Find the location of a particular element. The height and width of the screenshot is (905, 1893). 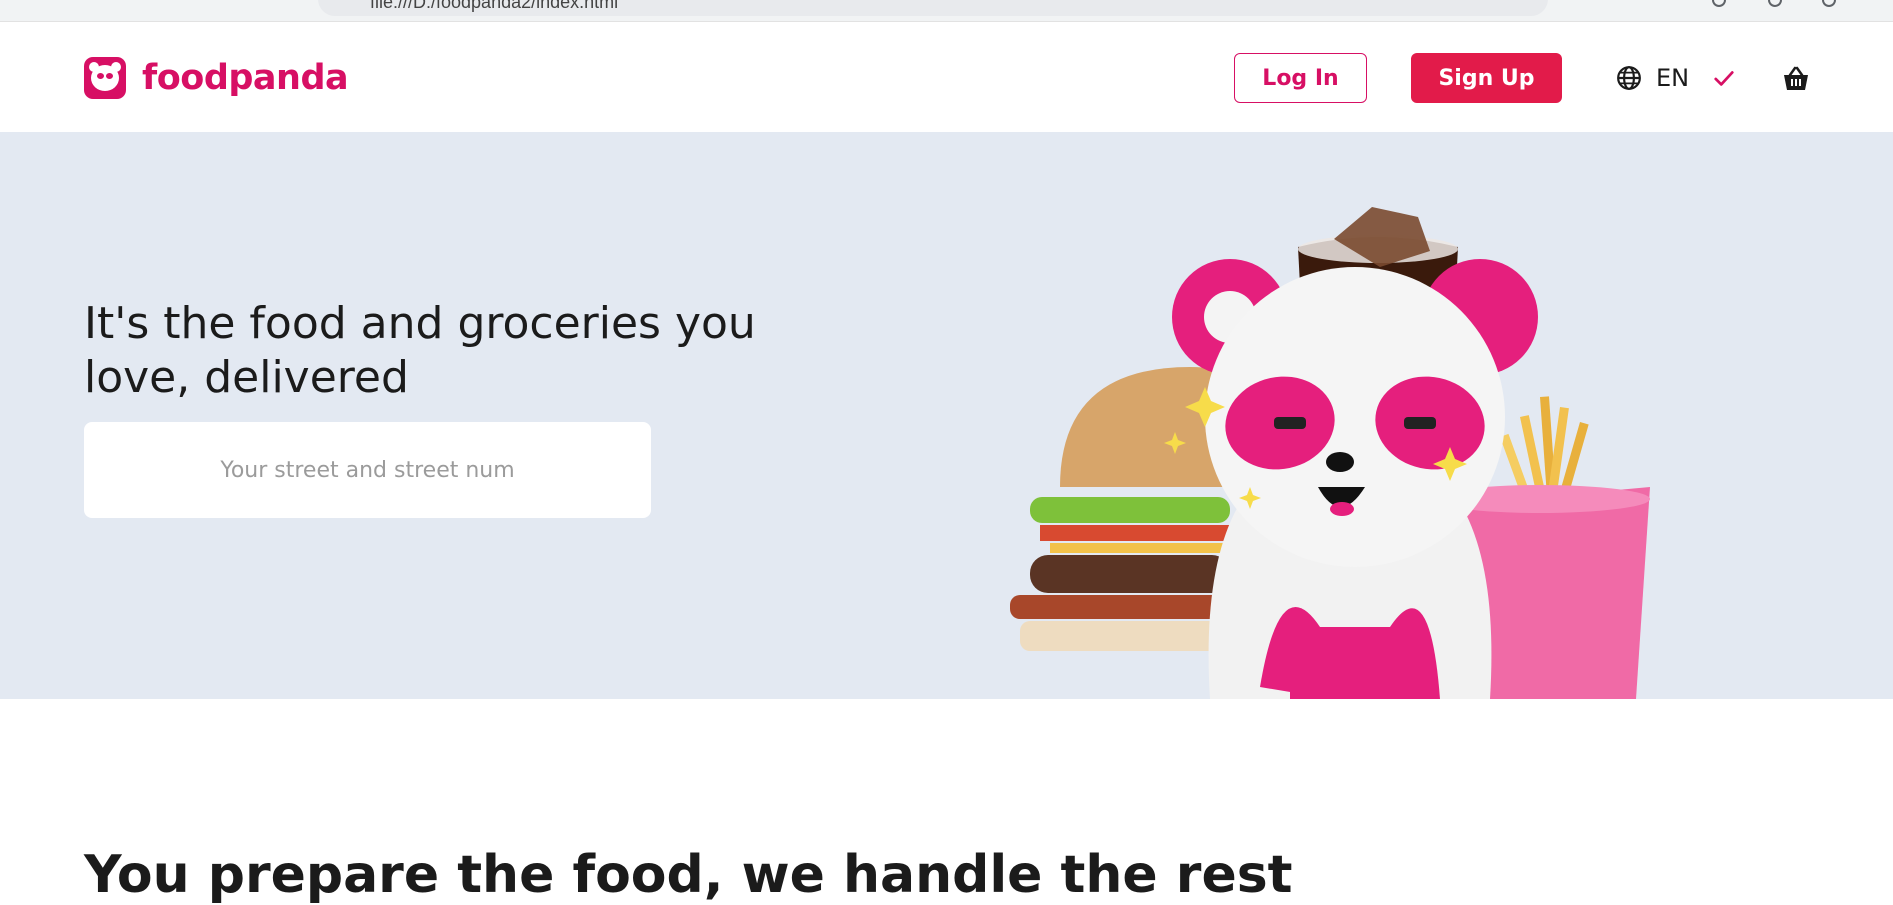

checkmark-icon is located at coordinates (1724, 78).